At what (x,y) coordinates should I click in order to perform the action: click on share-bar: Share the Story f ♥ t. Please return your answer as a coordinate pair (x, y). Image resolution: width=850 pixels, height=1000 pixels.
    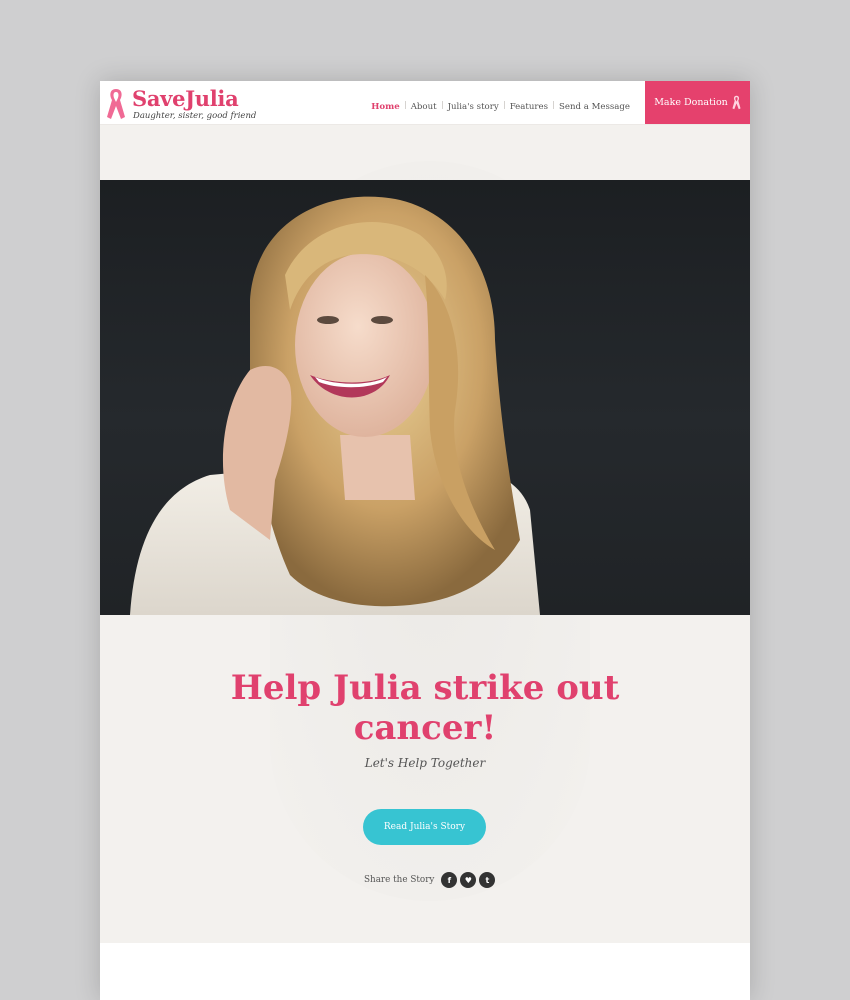
    Looking at the image, I should click on (430, 880).